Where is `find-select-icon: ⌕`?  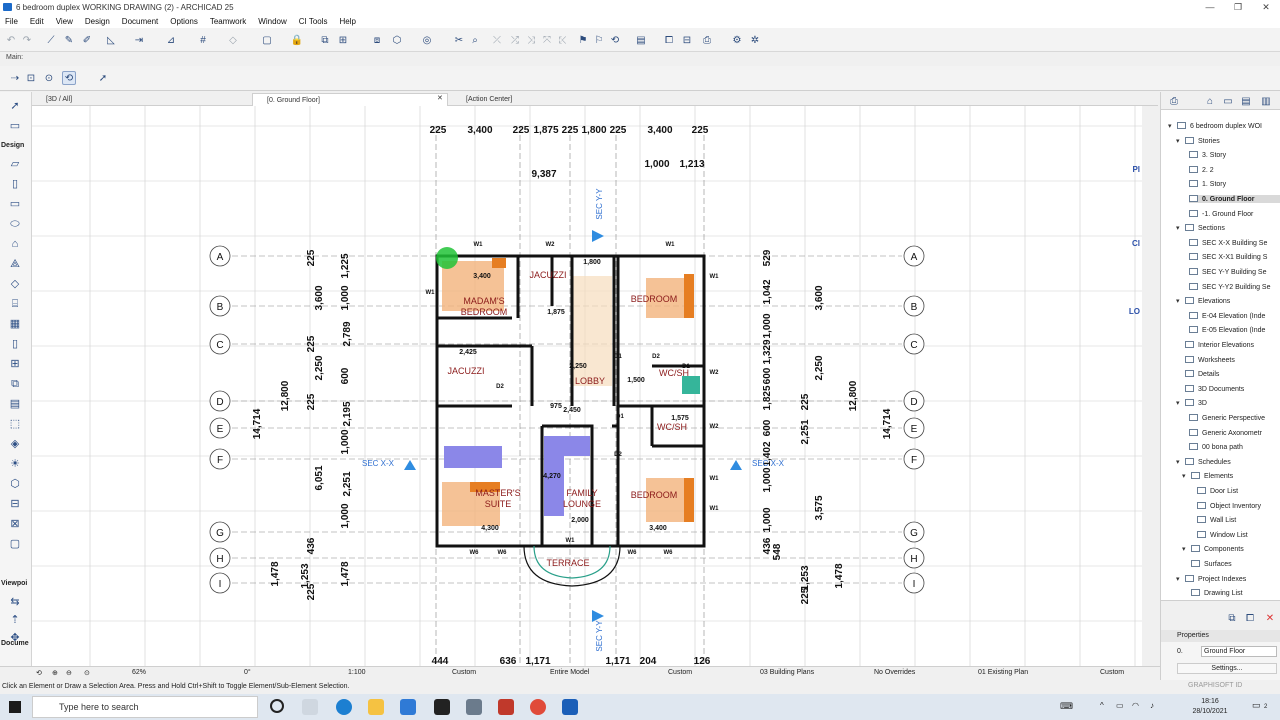 find-select-icon: ⌕ is located at coordinates (475, 40).